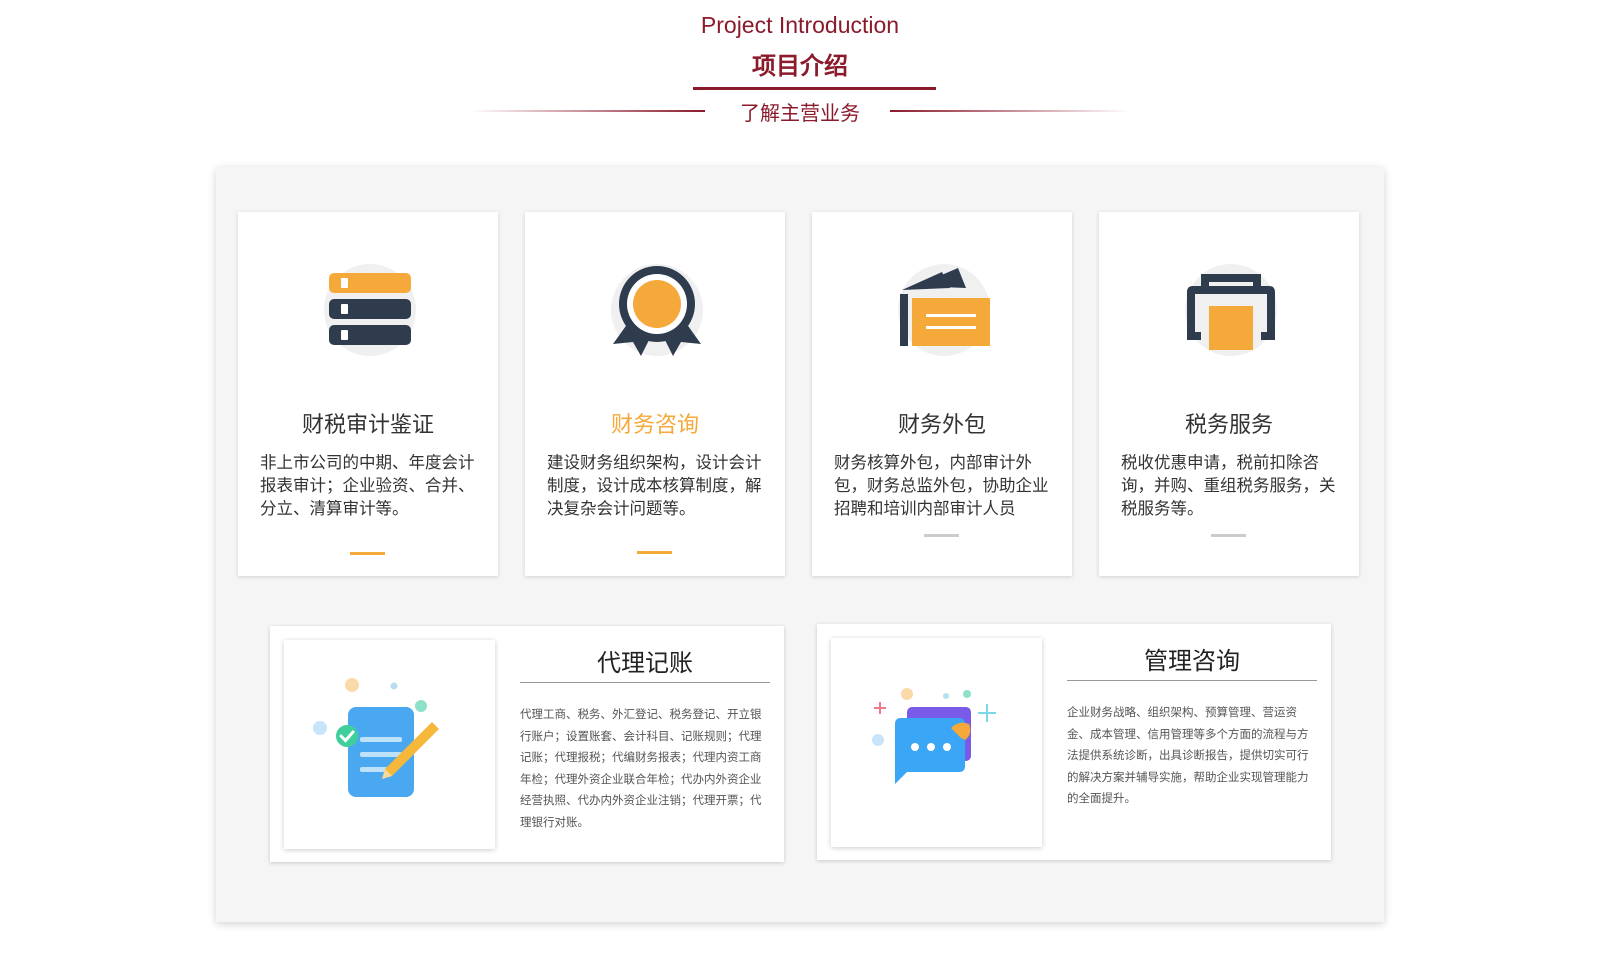 This screenshot has width=1600, height=953. What do you see at coordinates (800, 66) in the screenshot?
I see `title-chinese: 项目介绍` at bounding box center [800, 66].